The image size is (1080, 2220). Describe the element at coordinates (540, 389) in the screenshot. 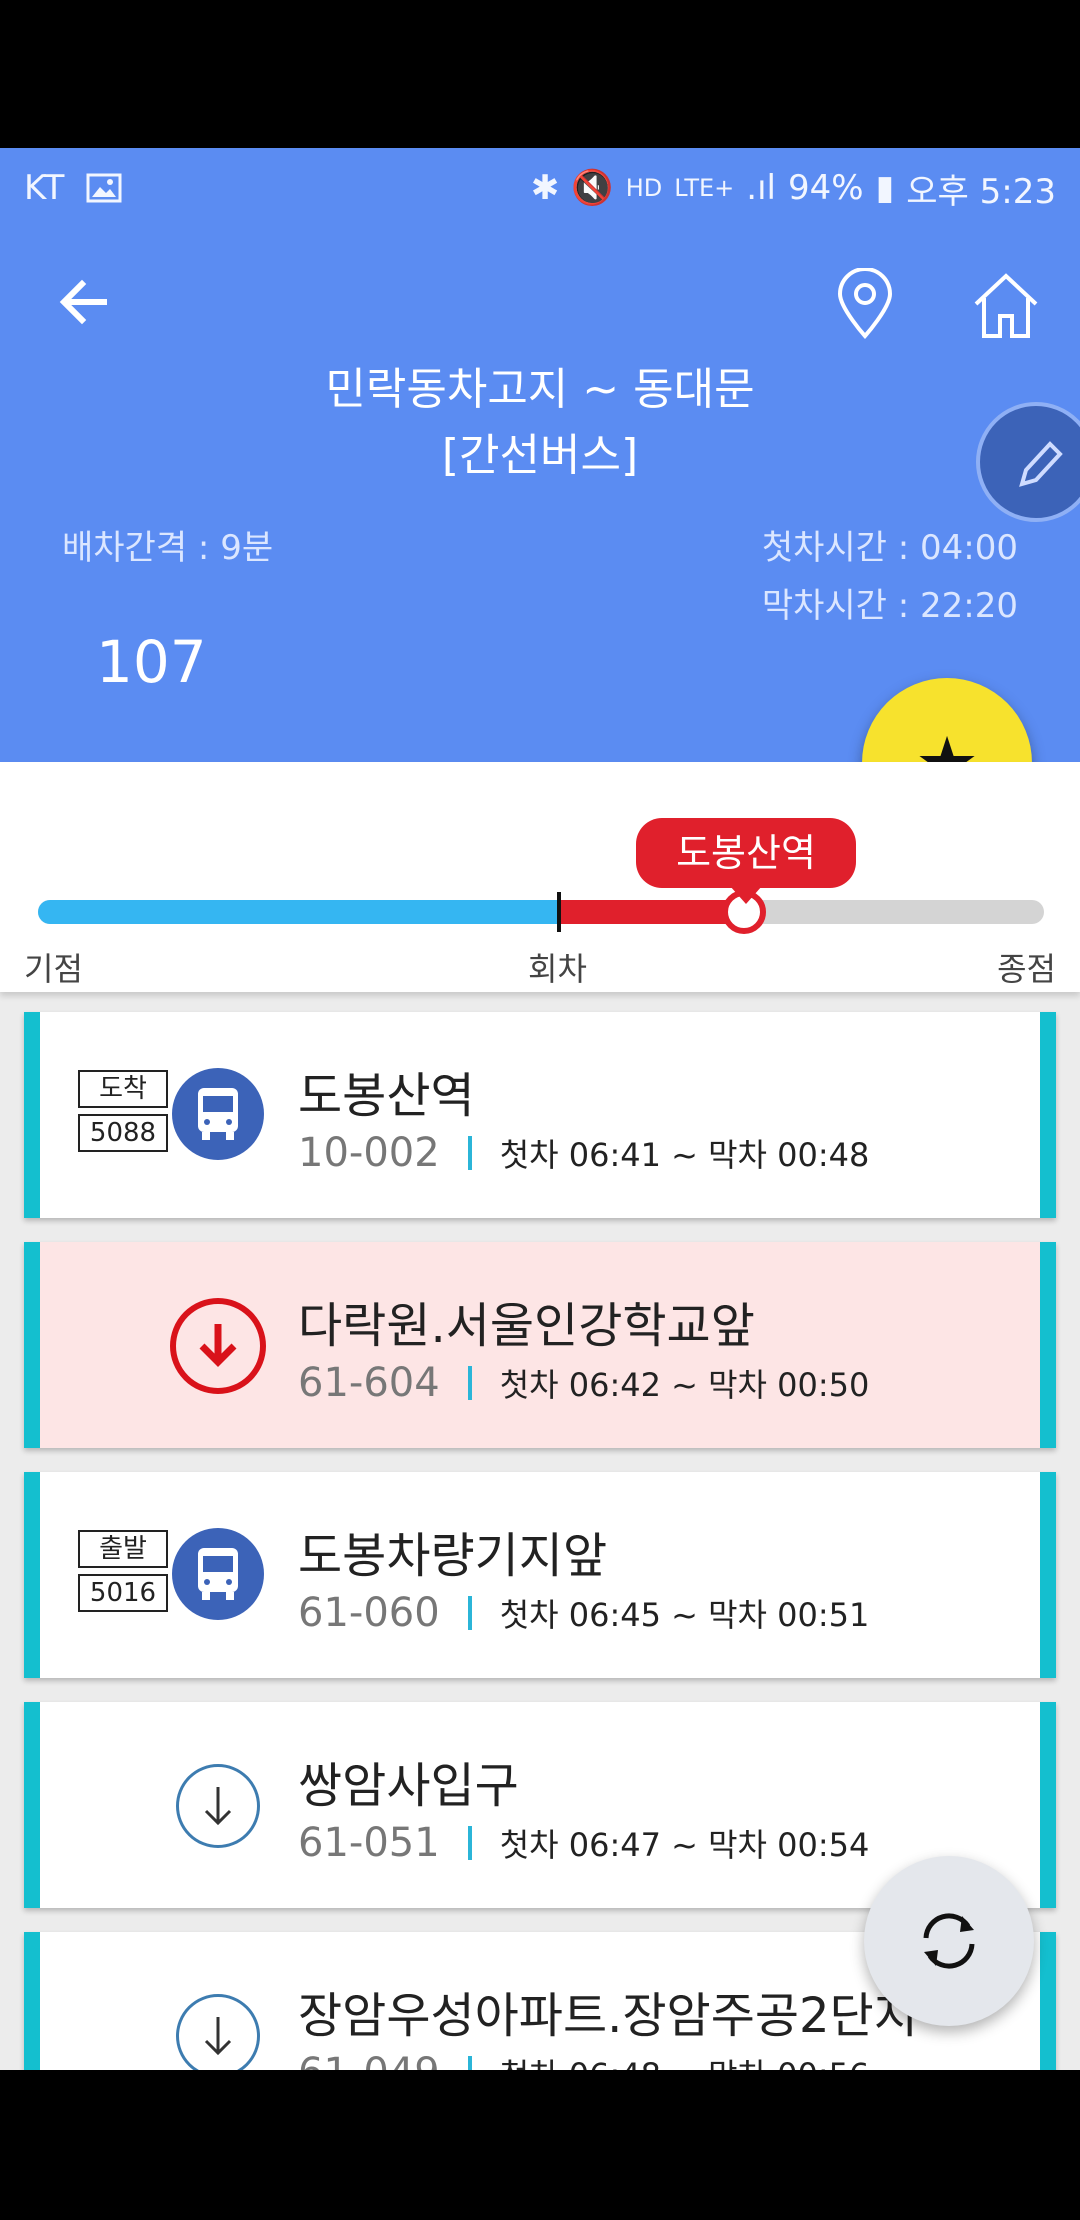

I see `route-title: 민락동차고지 ~ 동대문` at that location.